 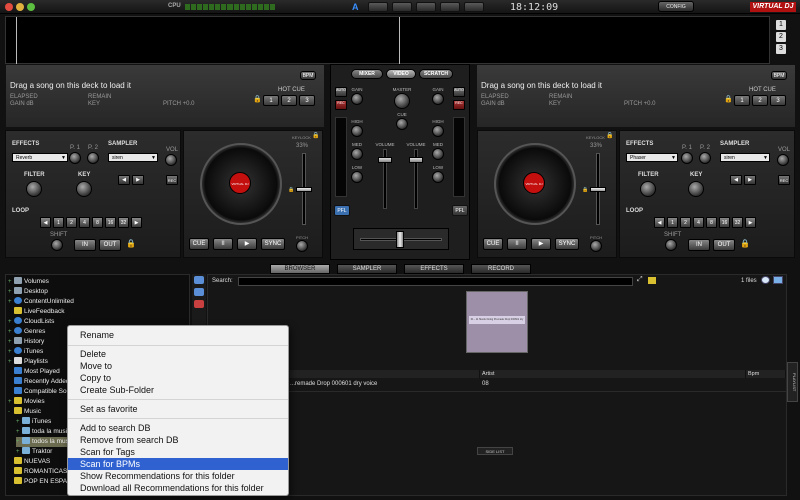 I want to click on left-p1-knob, so click(x=75, y=158).